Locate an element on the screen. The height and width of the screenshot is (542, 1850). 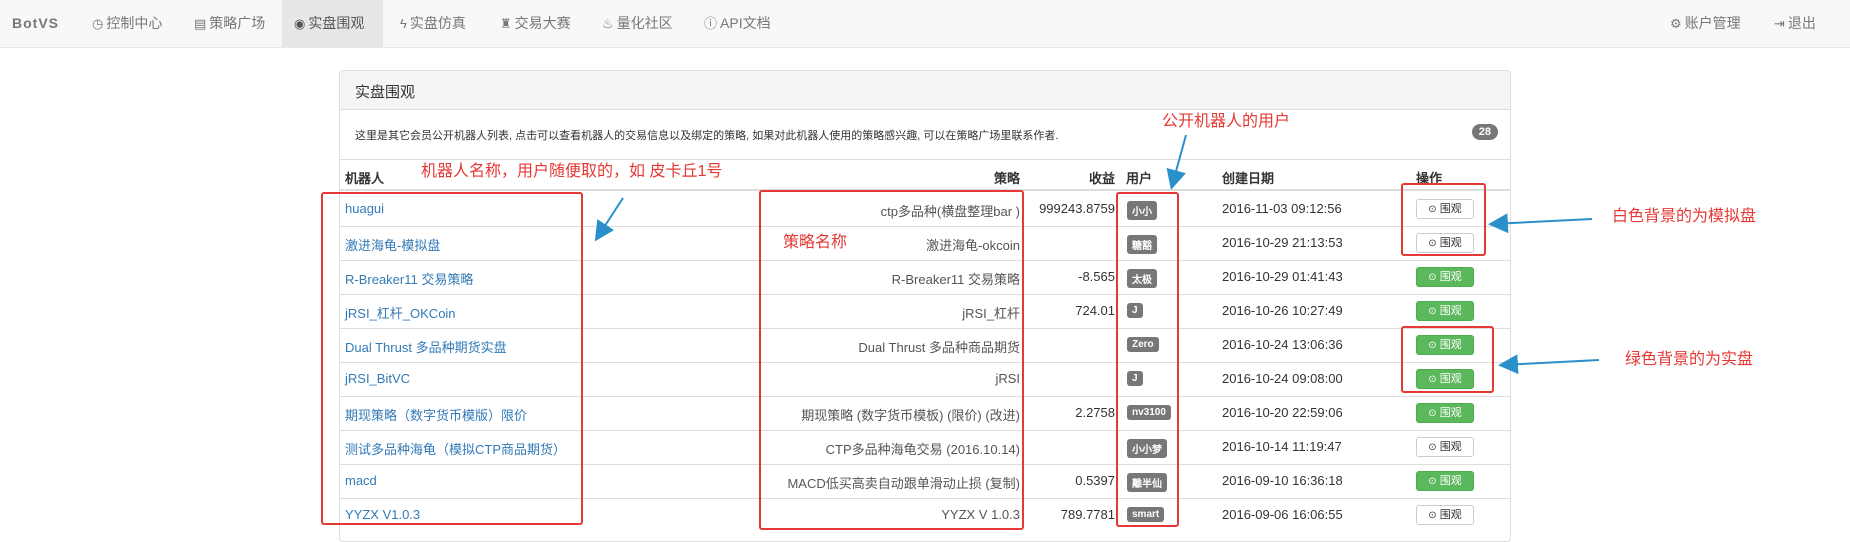
nav-label: 实盘围观 is located at coordinates (336, 23).